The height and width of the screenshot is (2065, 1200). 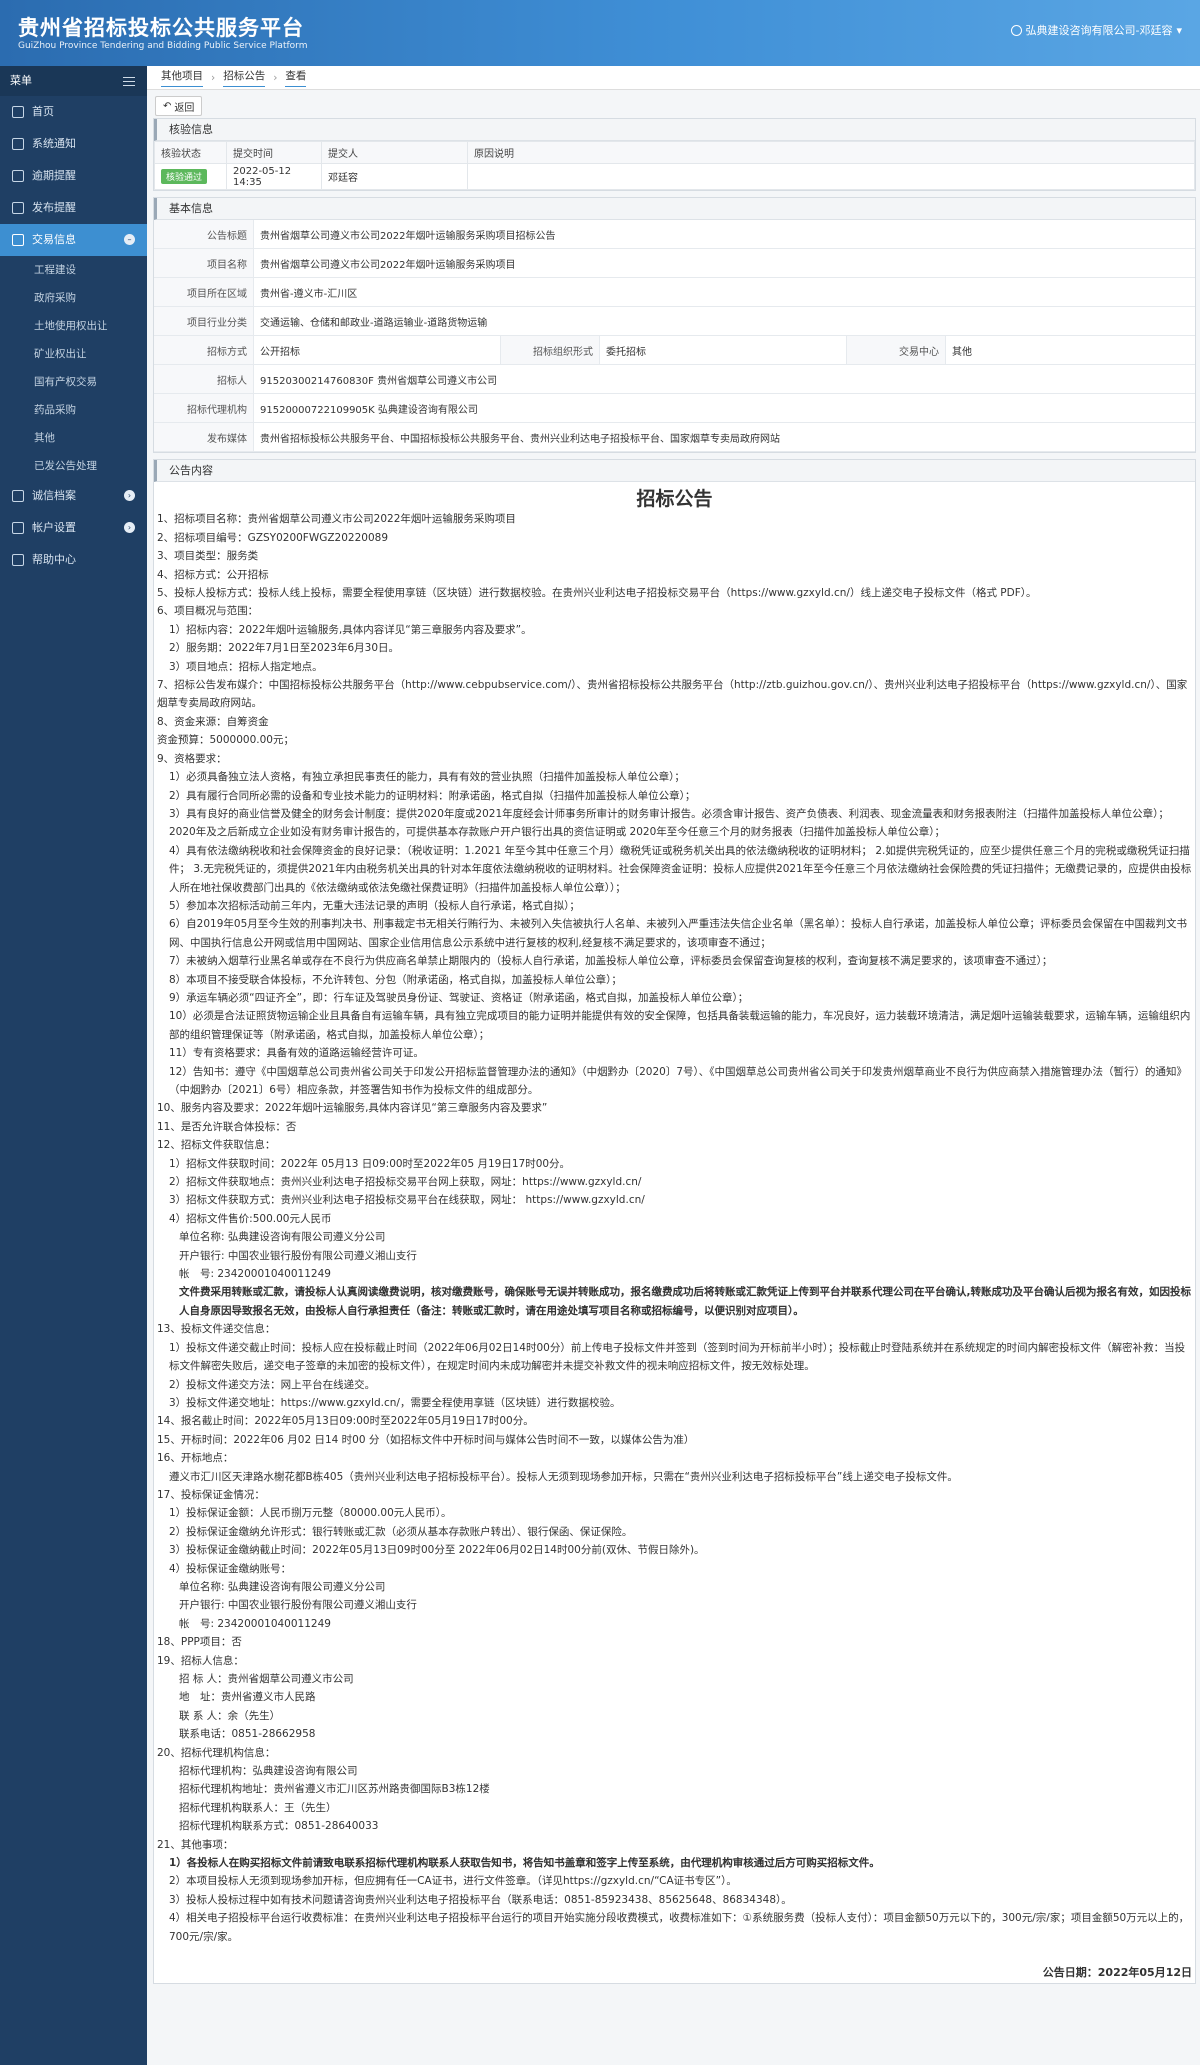 I want to click on breadcrumb-item-tender-notice: 招标公告, so click(x=244, y=77).